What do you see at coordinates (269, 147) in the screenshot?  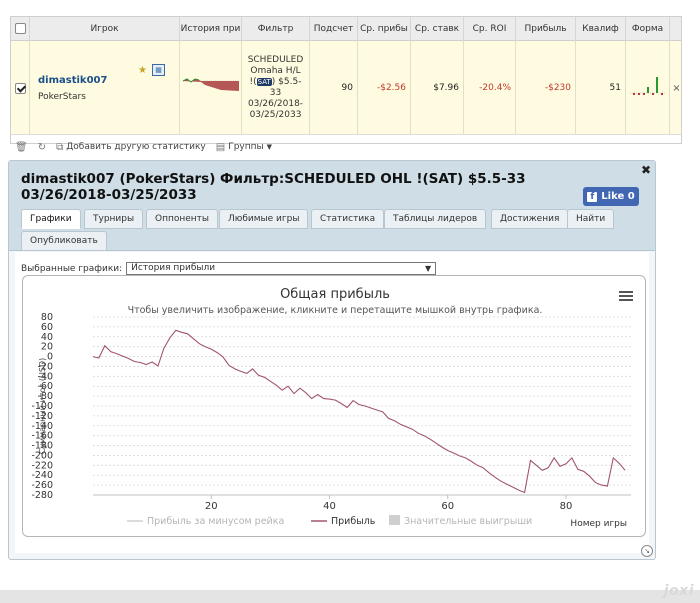 I see `chevron-down-icon: ▼` at bounding box center [269, 147].